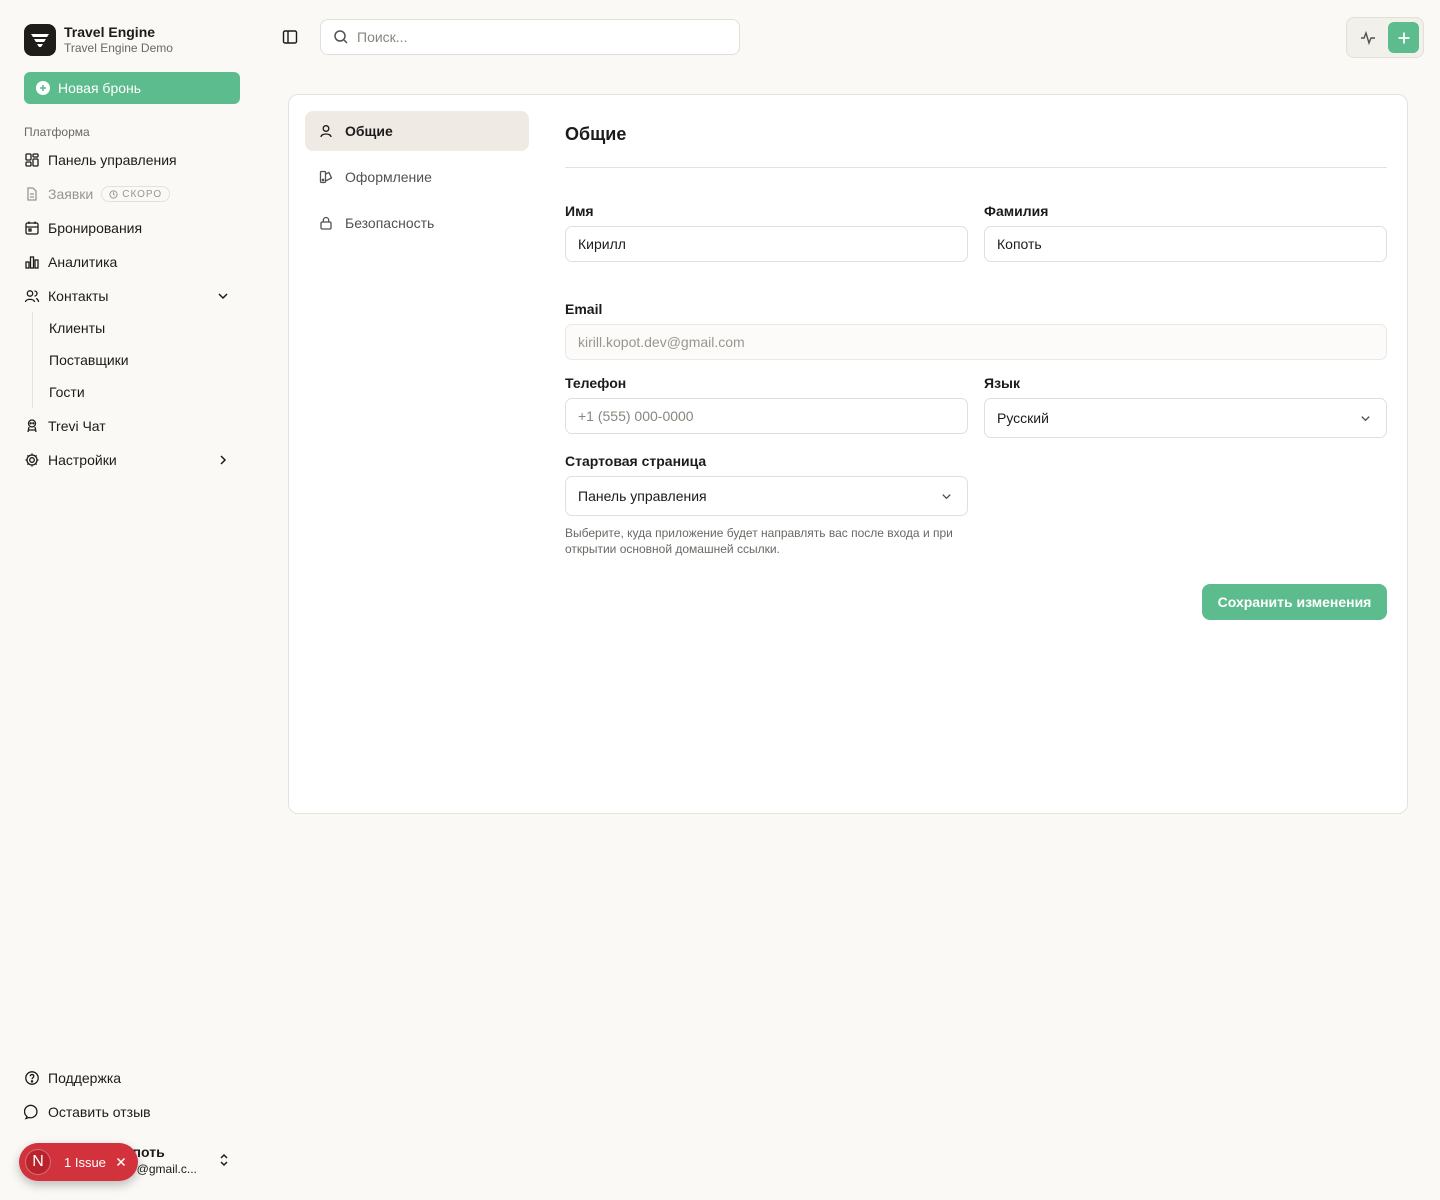 The height and width of the screenshot is (1200, 1440). I want to click on sidebar-toggle-icon, so click(290, 37).